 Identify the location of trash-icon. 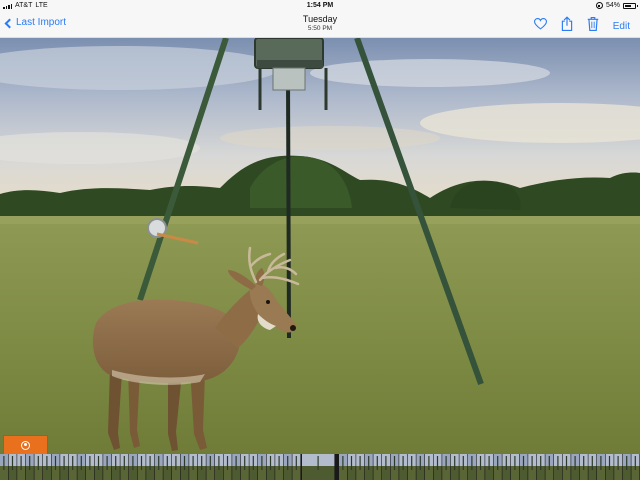
(593, 26).